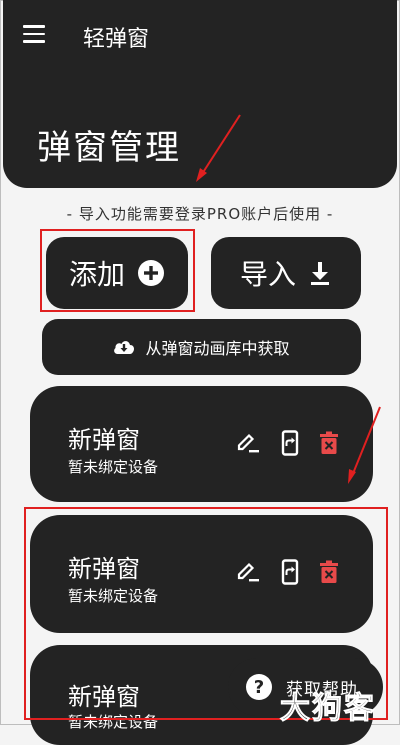 The width and height of the screenshot is (400, 745). Describe the element at coordinates (124, 347) in the screenshot. I see `cloud-download-icon` at that location.